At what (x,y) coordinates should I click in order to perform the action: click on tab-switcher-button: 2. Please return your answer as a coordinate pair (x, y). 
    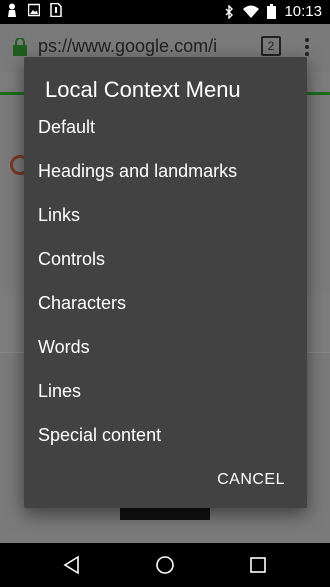
    Looking at the image, I should click on (271, 46).